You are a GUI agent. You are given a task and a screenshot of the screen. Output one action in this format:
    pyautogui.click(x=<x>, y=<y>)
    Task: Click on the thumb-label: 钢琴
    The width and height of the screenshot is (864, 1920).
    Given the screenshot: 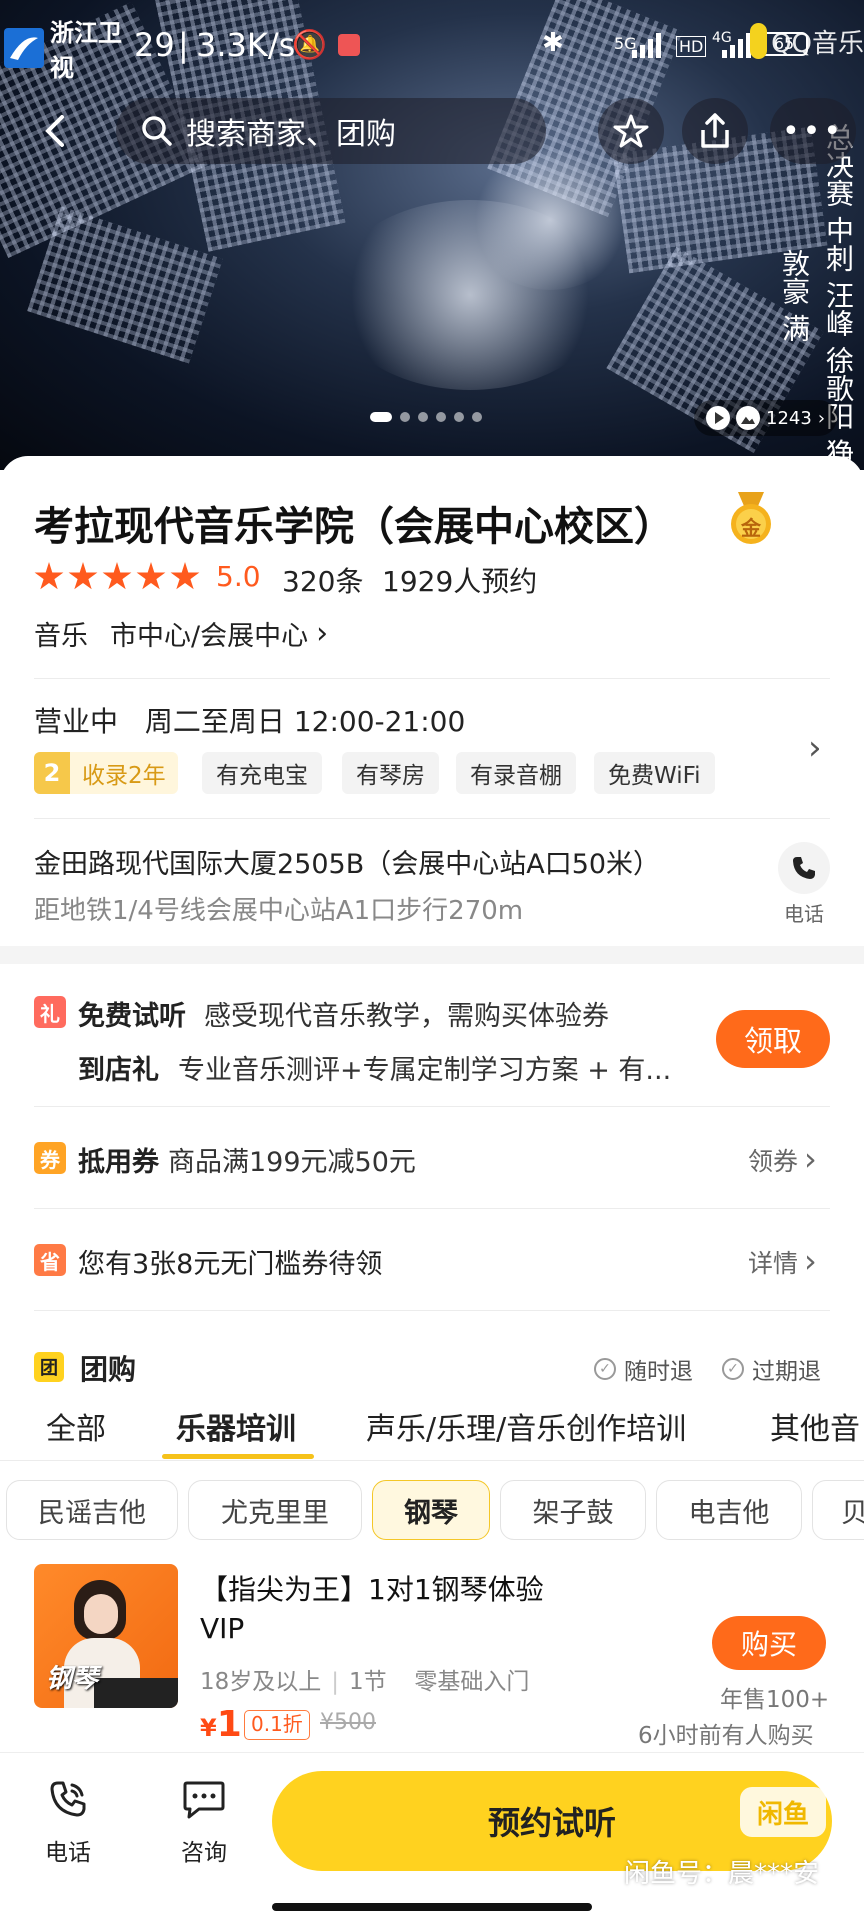 What is the action you would take?
    pyautogui.click(x=72, y=1679)
    